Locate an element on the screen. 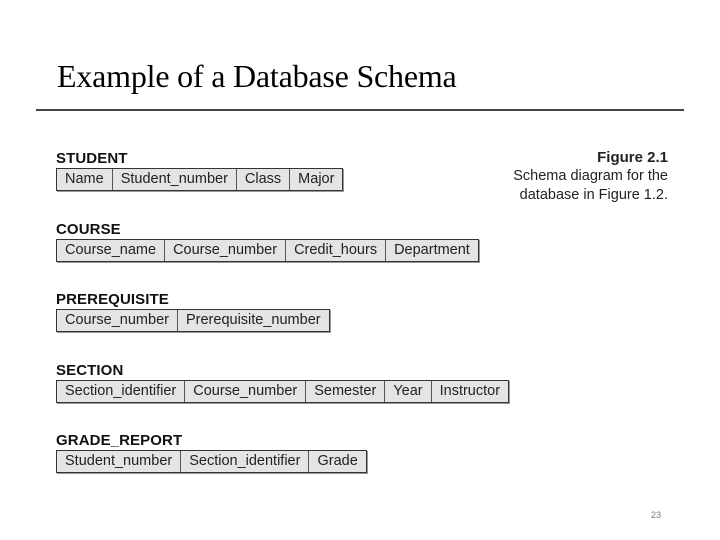 This screenshot has height=540, width=720. relation-name: SECTION is located at coordinates (90, 370).